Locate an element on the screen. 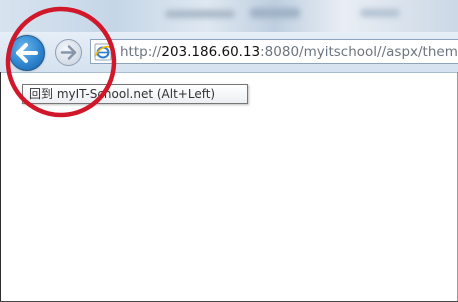 This screenshot has width=458, height=302. back-arrow-icon is located at coordinates (27, 53).